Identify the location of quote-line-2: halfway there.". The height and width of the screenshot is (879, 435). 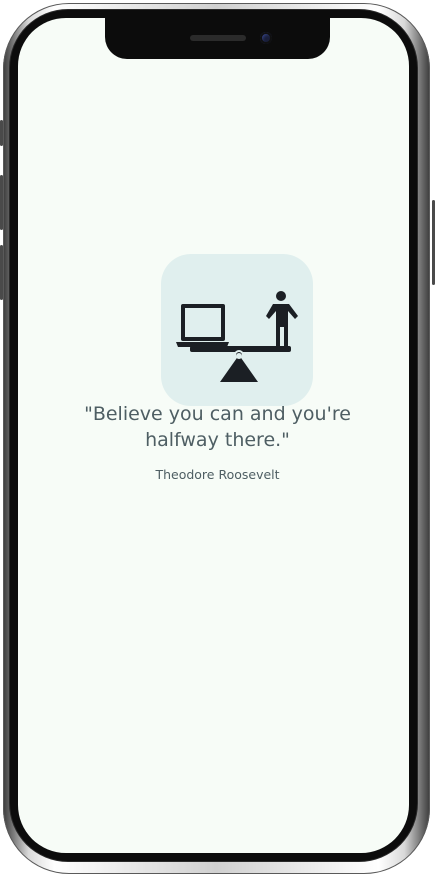
(217, 440).